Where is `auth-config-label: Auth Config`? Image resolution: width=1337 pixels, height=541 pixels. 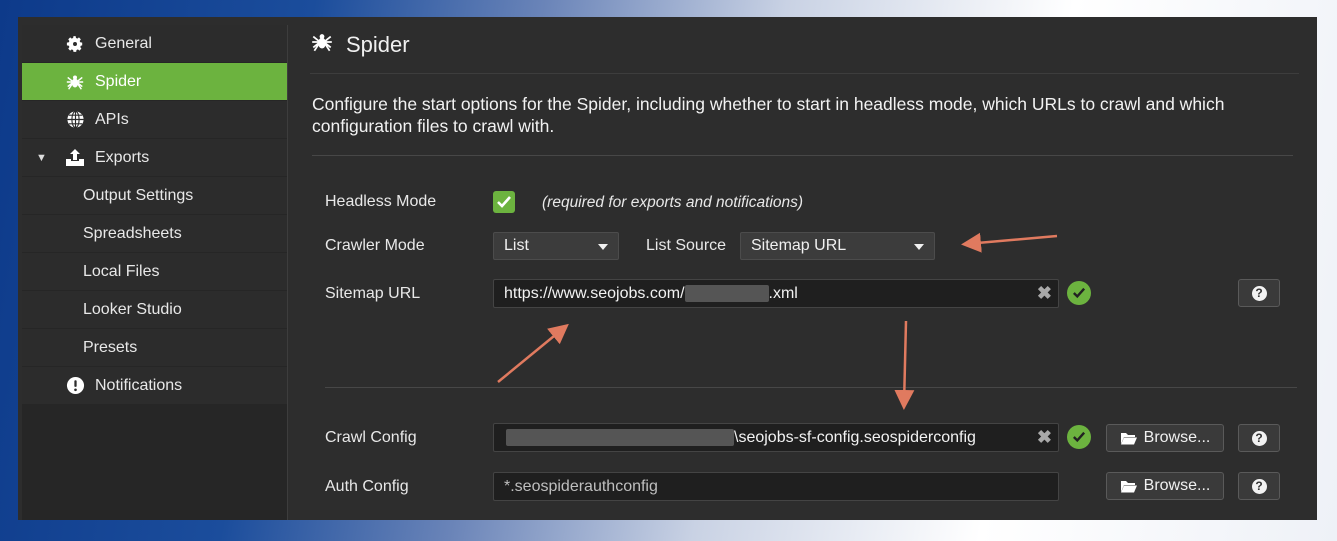 auth-config-label: Auth Config is located at coordinates (367, 486).